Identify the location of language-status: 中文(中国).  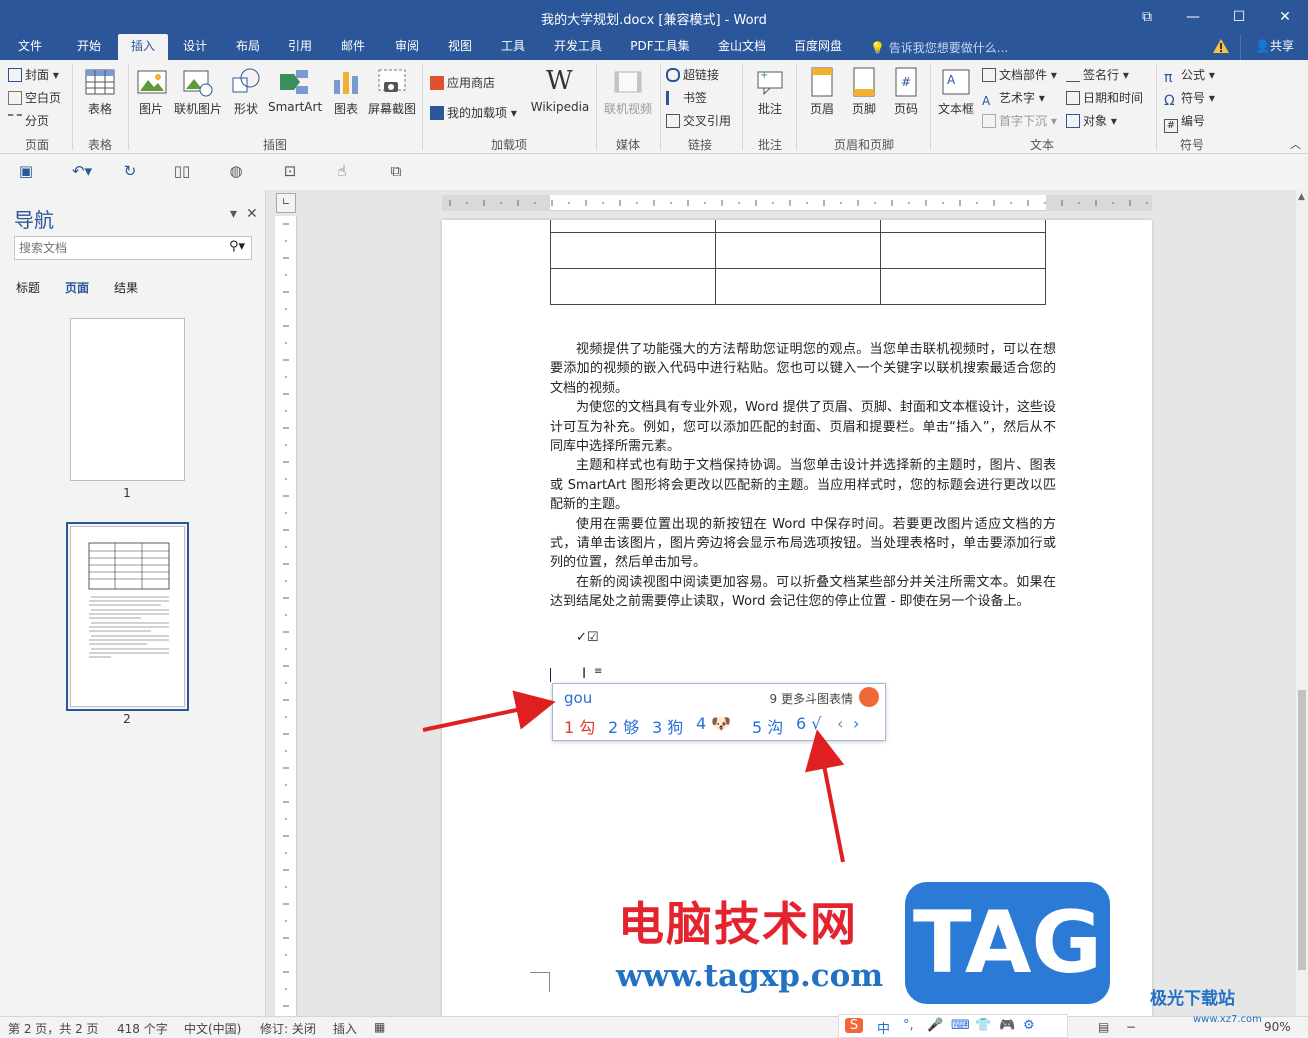
(212, 1028).